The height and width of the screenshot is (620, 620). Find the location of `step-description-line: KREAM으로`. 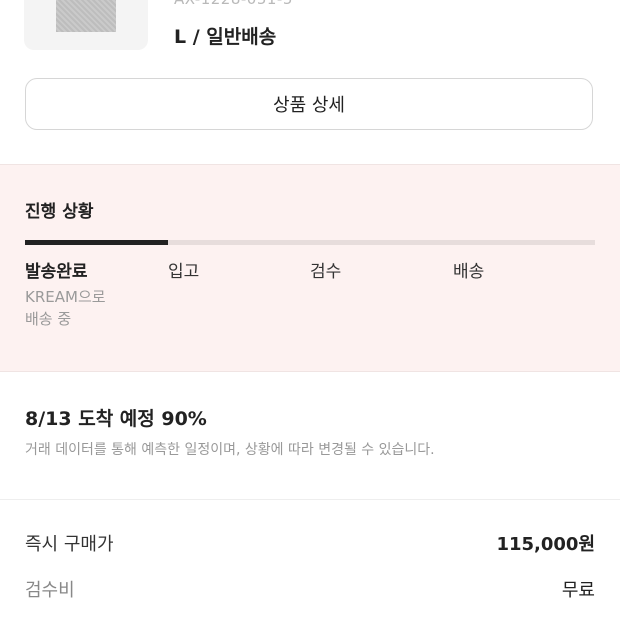

step-description-line: KREAM으로 is located at coordinates (65, 297).